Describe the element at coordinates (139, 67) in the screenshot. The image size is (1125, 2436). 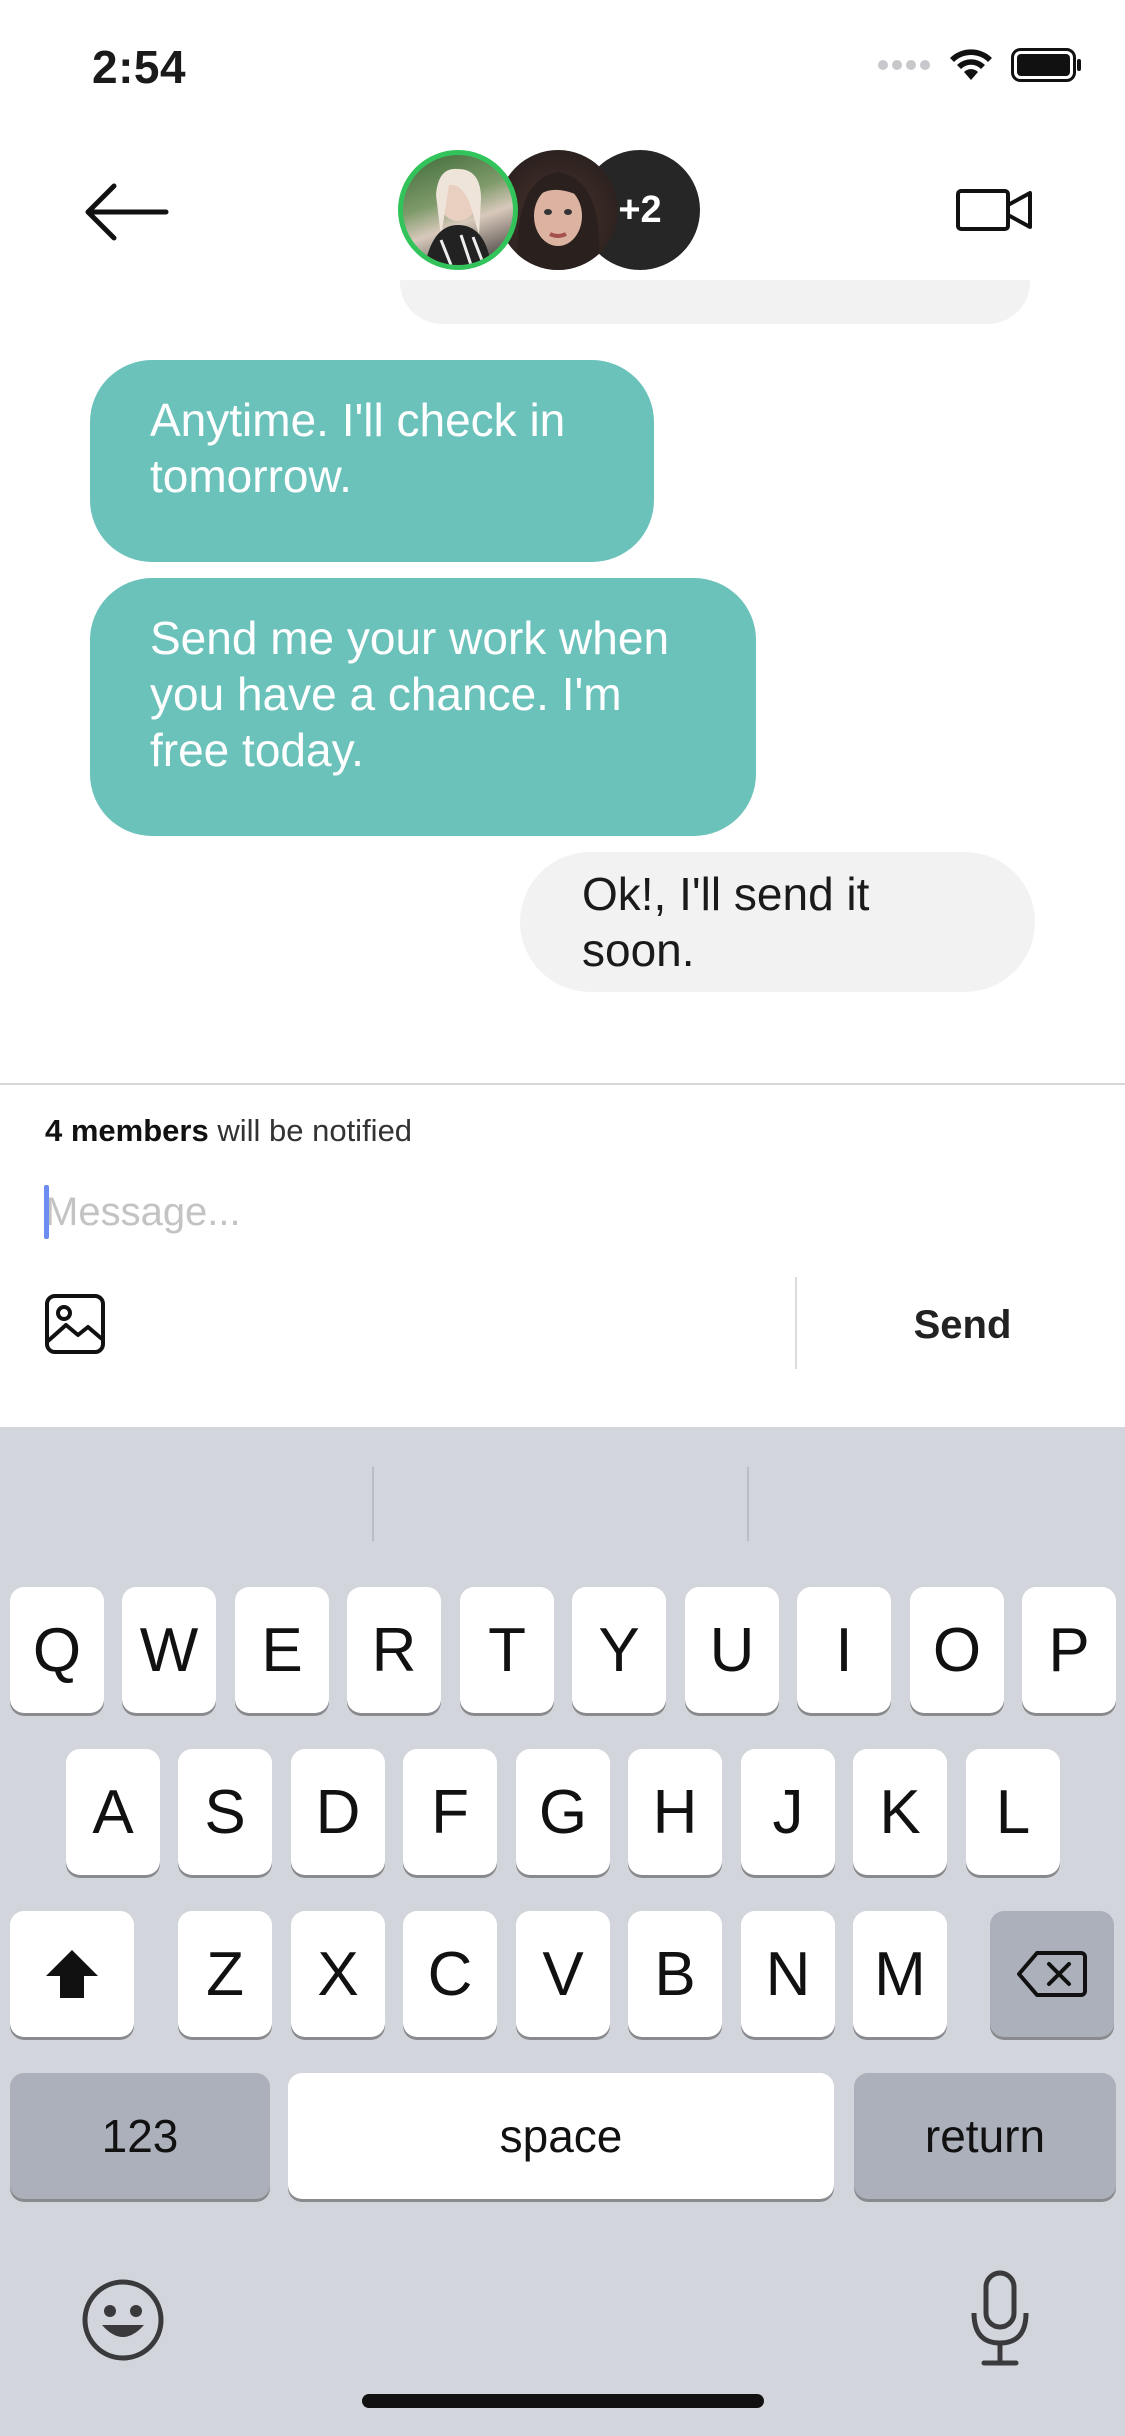
I see `status-time: 2:54` at that location.